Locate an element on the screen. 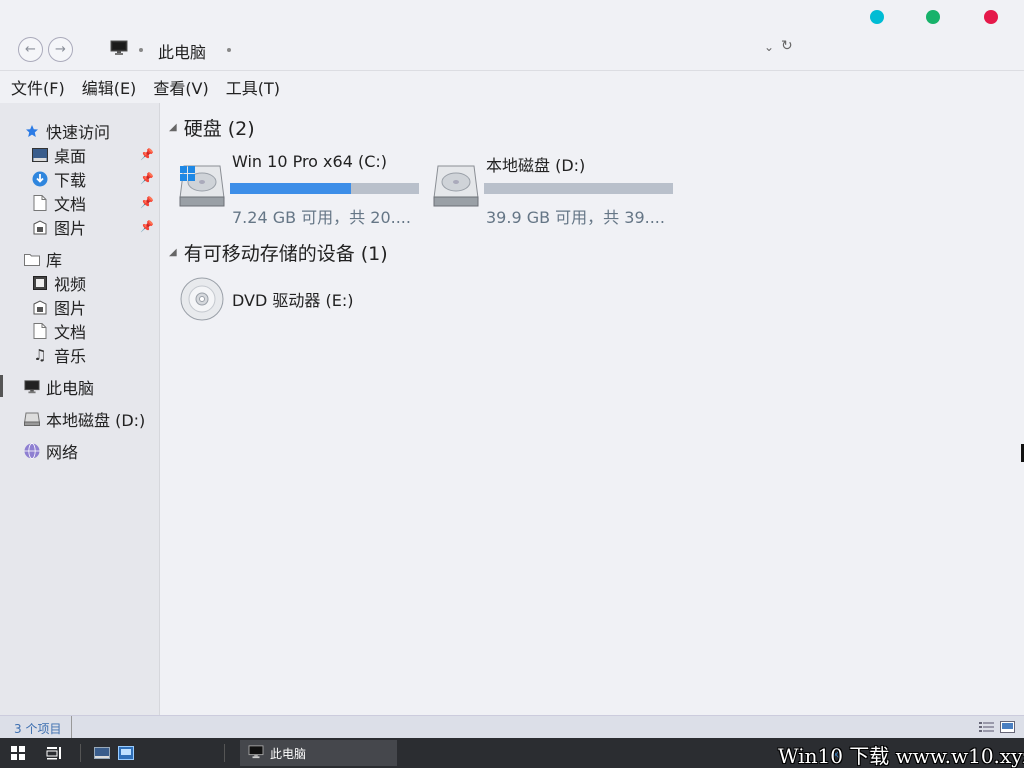  group-header-removable: ◢ 有可移动存储的设备 (1) is located at coordinates (278, 252).